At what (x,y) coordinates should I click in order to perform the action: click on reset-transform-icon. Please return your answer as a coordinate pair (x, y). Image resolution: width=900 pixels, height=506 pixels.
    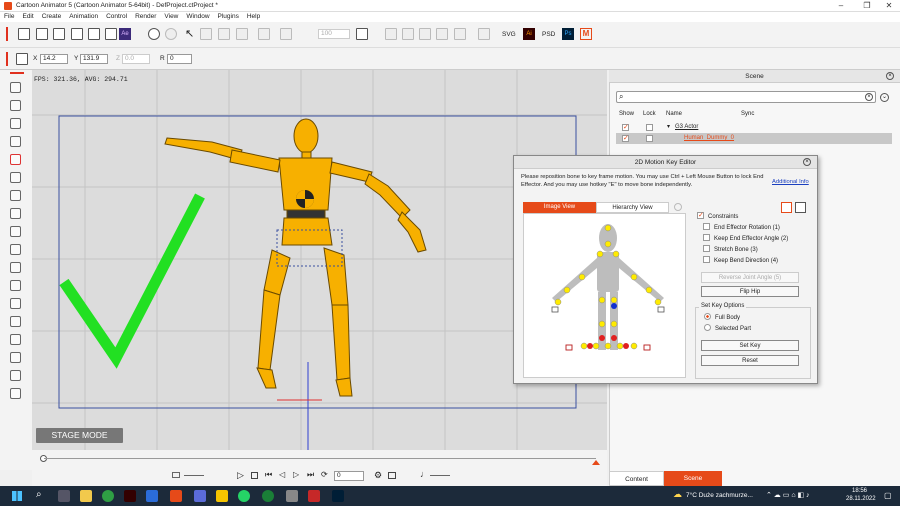
    Looking at the image, I should click on (362, 34).